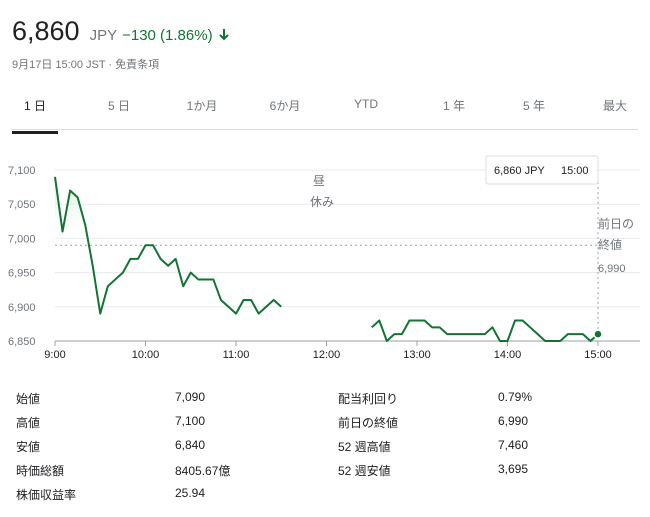 Image resolution: width=650 pixels, height=517 pixels. Describe the element at coordinates (28, 399) in the screenshot. I see `stat-label-open: 始値` at that location.